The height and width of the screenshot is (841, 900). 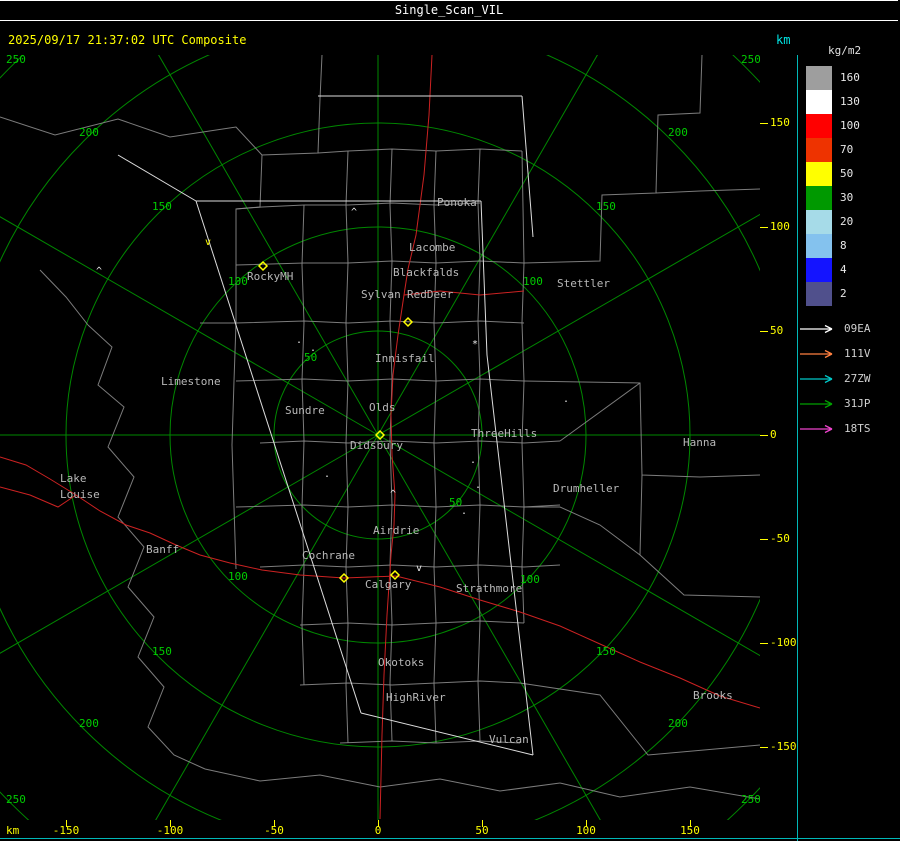 I want to click on legend-separator-line, so click(x=797, y=448).